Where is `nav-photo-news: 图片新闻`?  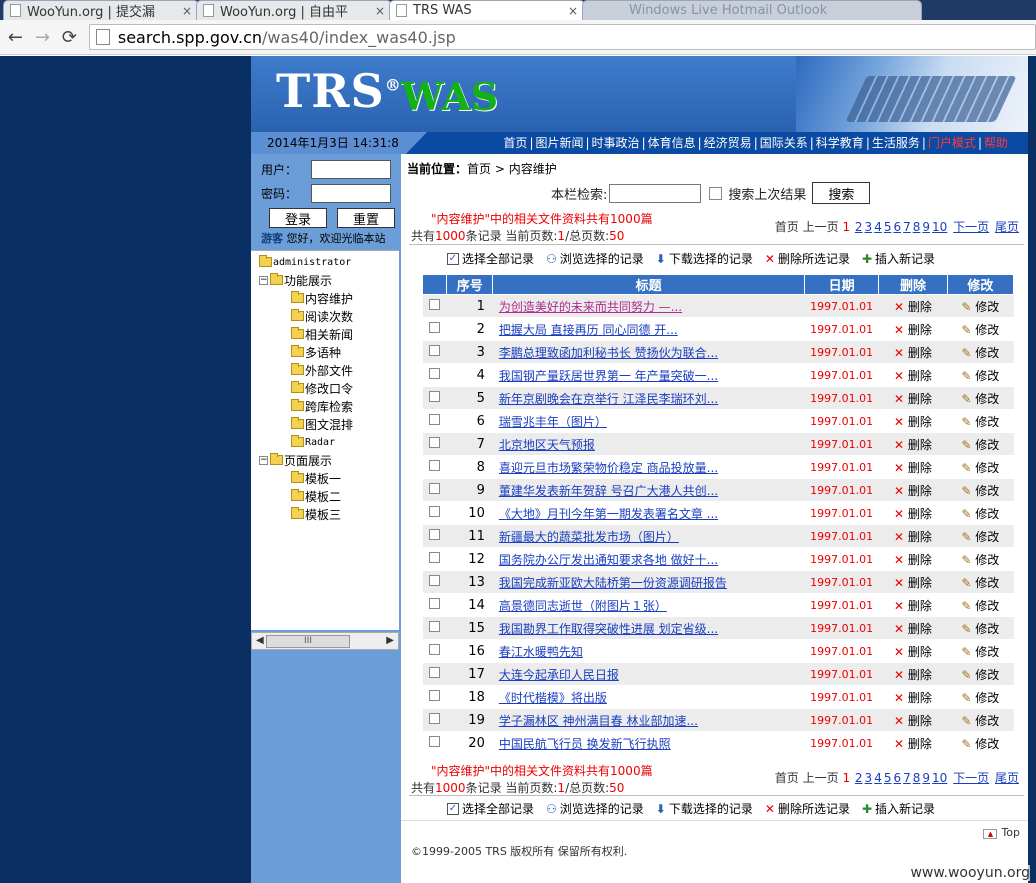
nav-photo-news: 图片新闻 is located at coordinates (559, 143).